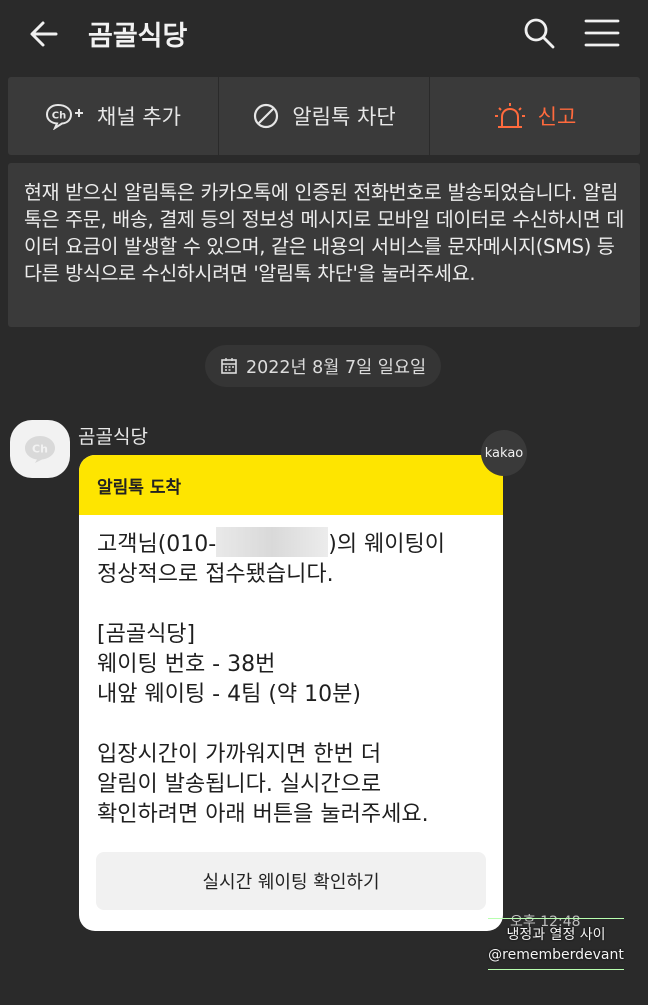 This screenshot has width=648, height=1005. I want to click on page-title: 곰골식당, so click(138, 36).